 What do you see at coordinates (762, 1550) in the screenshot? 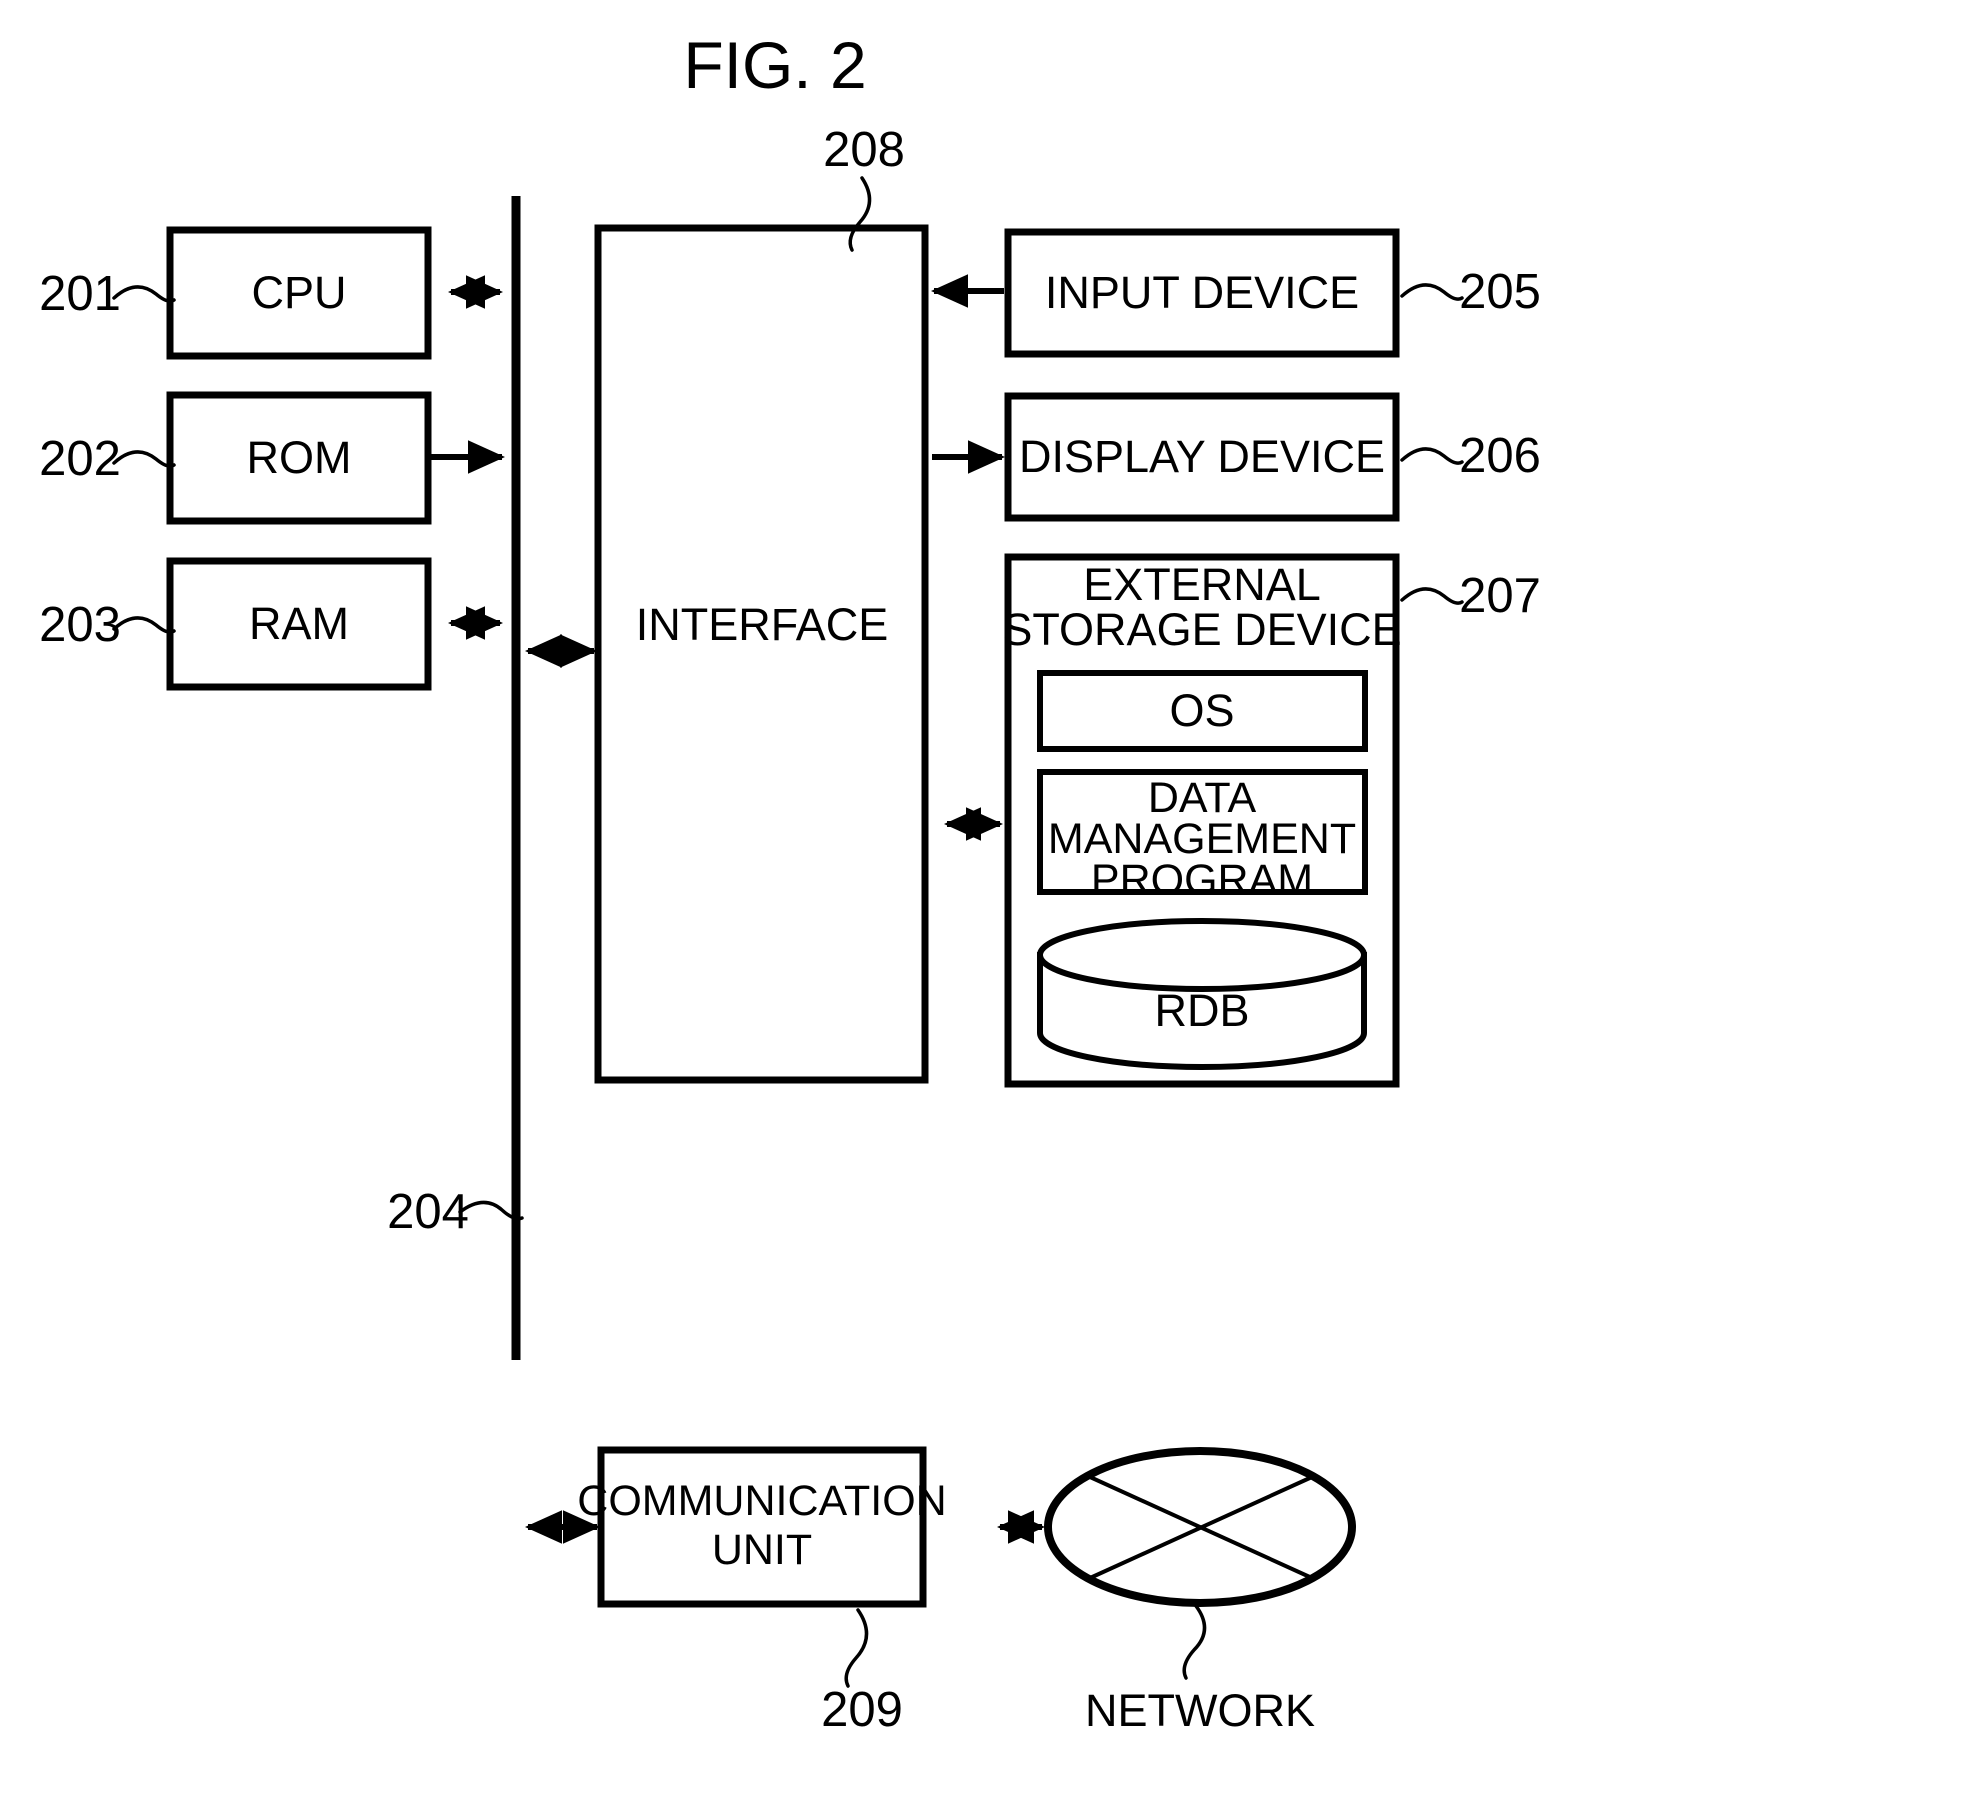
I see `communication-unit-label-line2: UNIT` at bounding box center [762, 1550].